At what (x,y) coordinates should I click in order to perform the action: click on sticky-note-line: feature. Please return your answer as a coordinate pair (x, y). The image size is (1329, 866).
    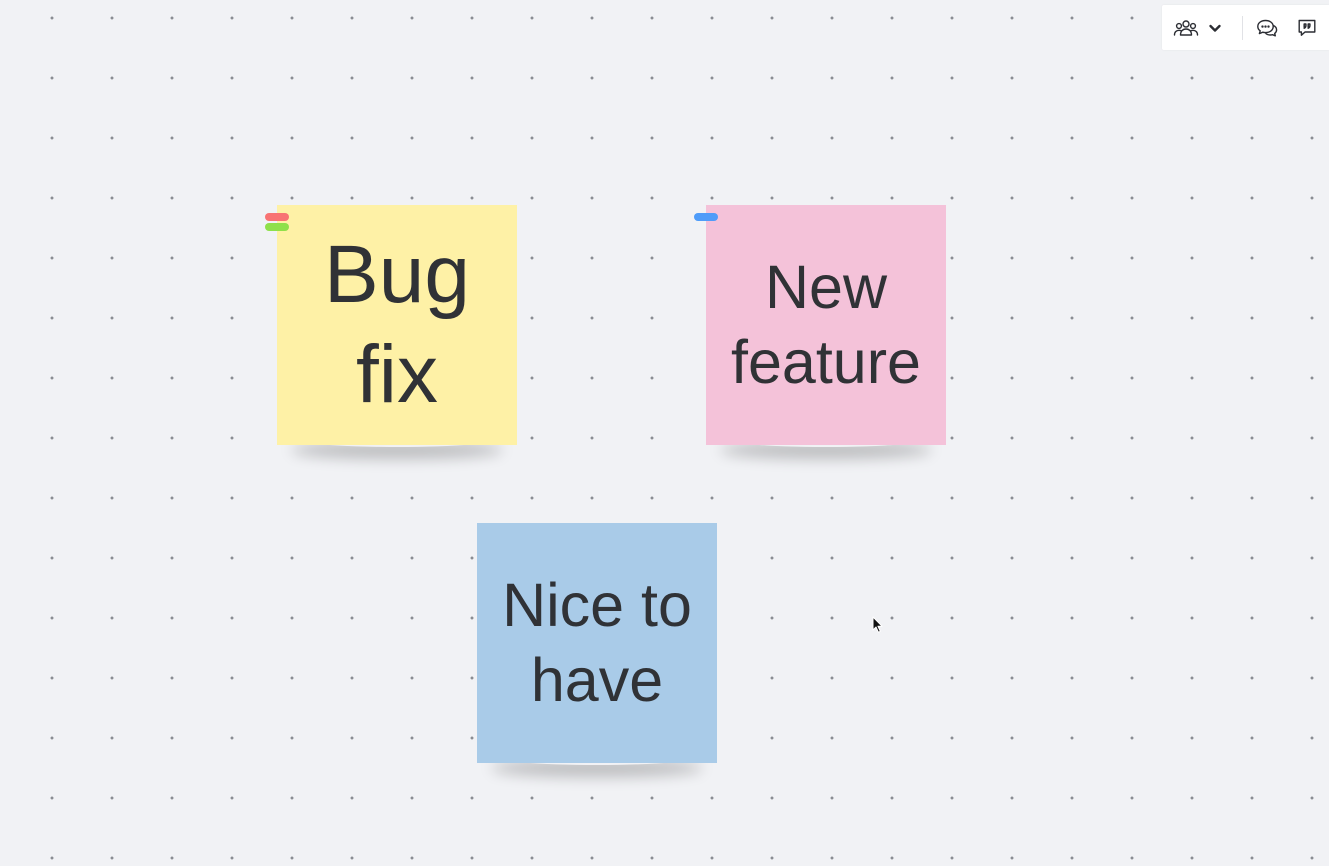
    Looking at the image, I should click on (826, 362).